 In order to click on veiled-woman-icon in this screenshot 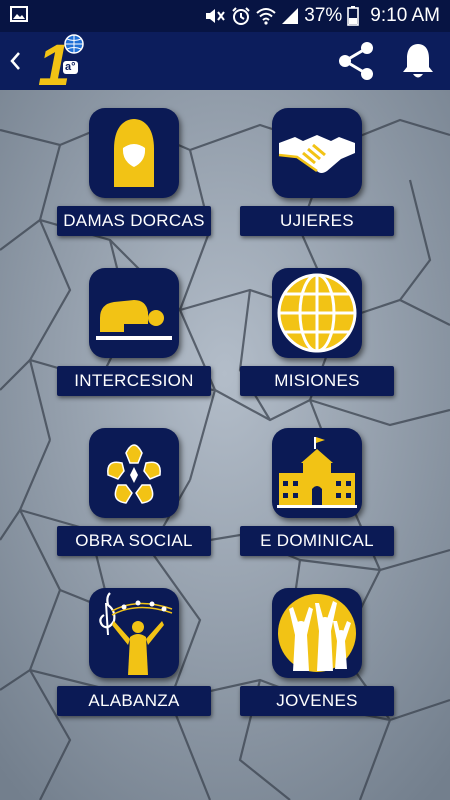, I will do `click(134, 153)`.